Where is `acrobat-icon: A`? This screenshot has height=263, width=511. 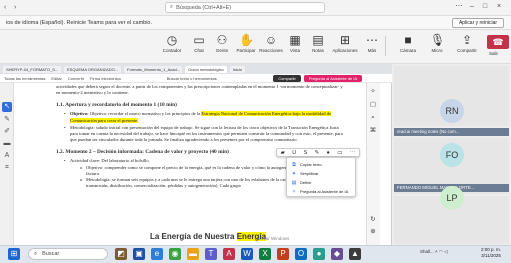 acrobat-icon: A is located at coordinates (229, 254).